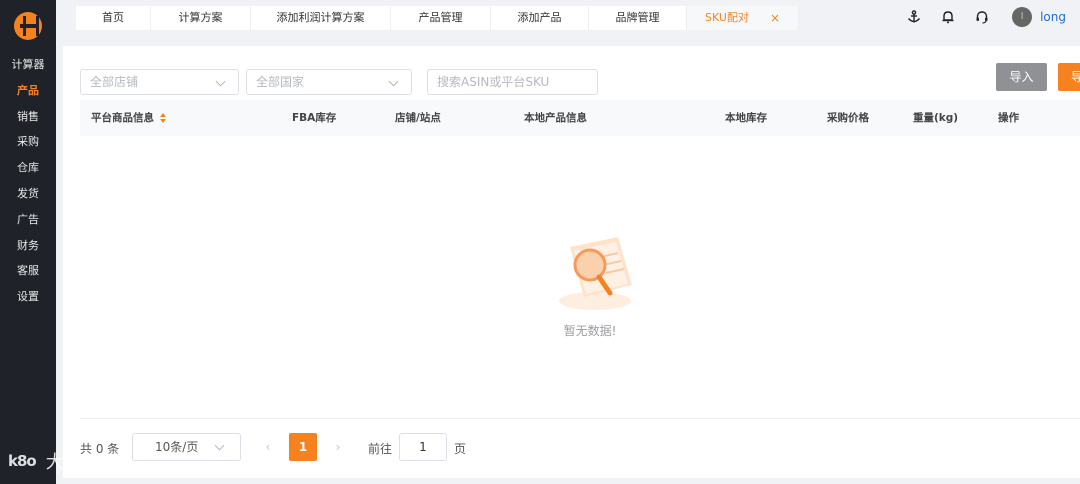  What do you see at coordinates (638, 18) in the screenshot?
I see `tab-brand-management: 品牌管理` at bounding box center [638, 18].